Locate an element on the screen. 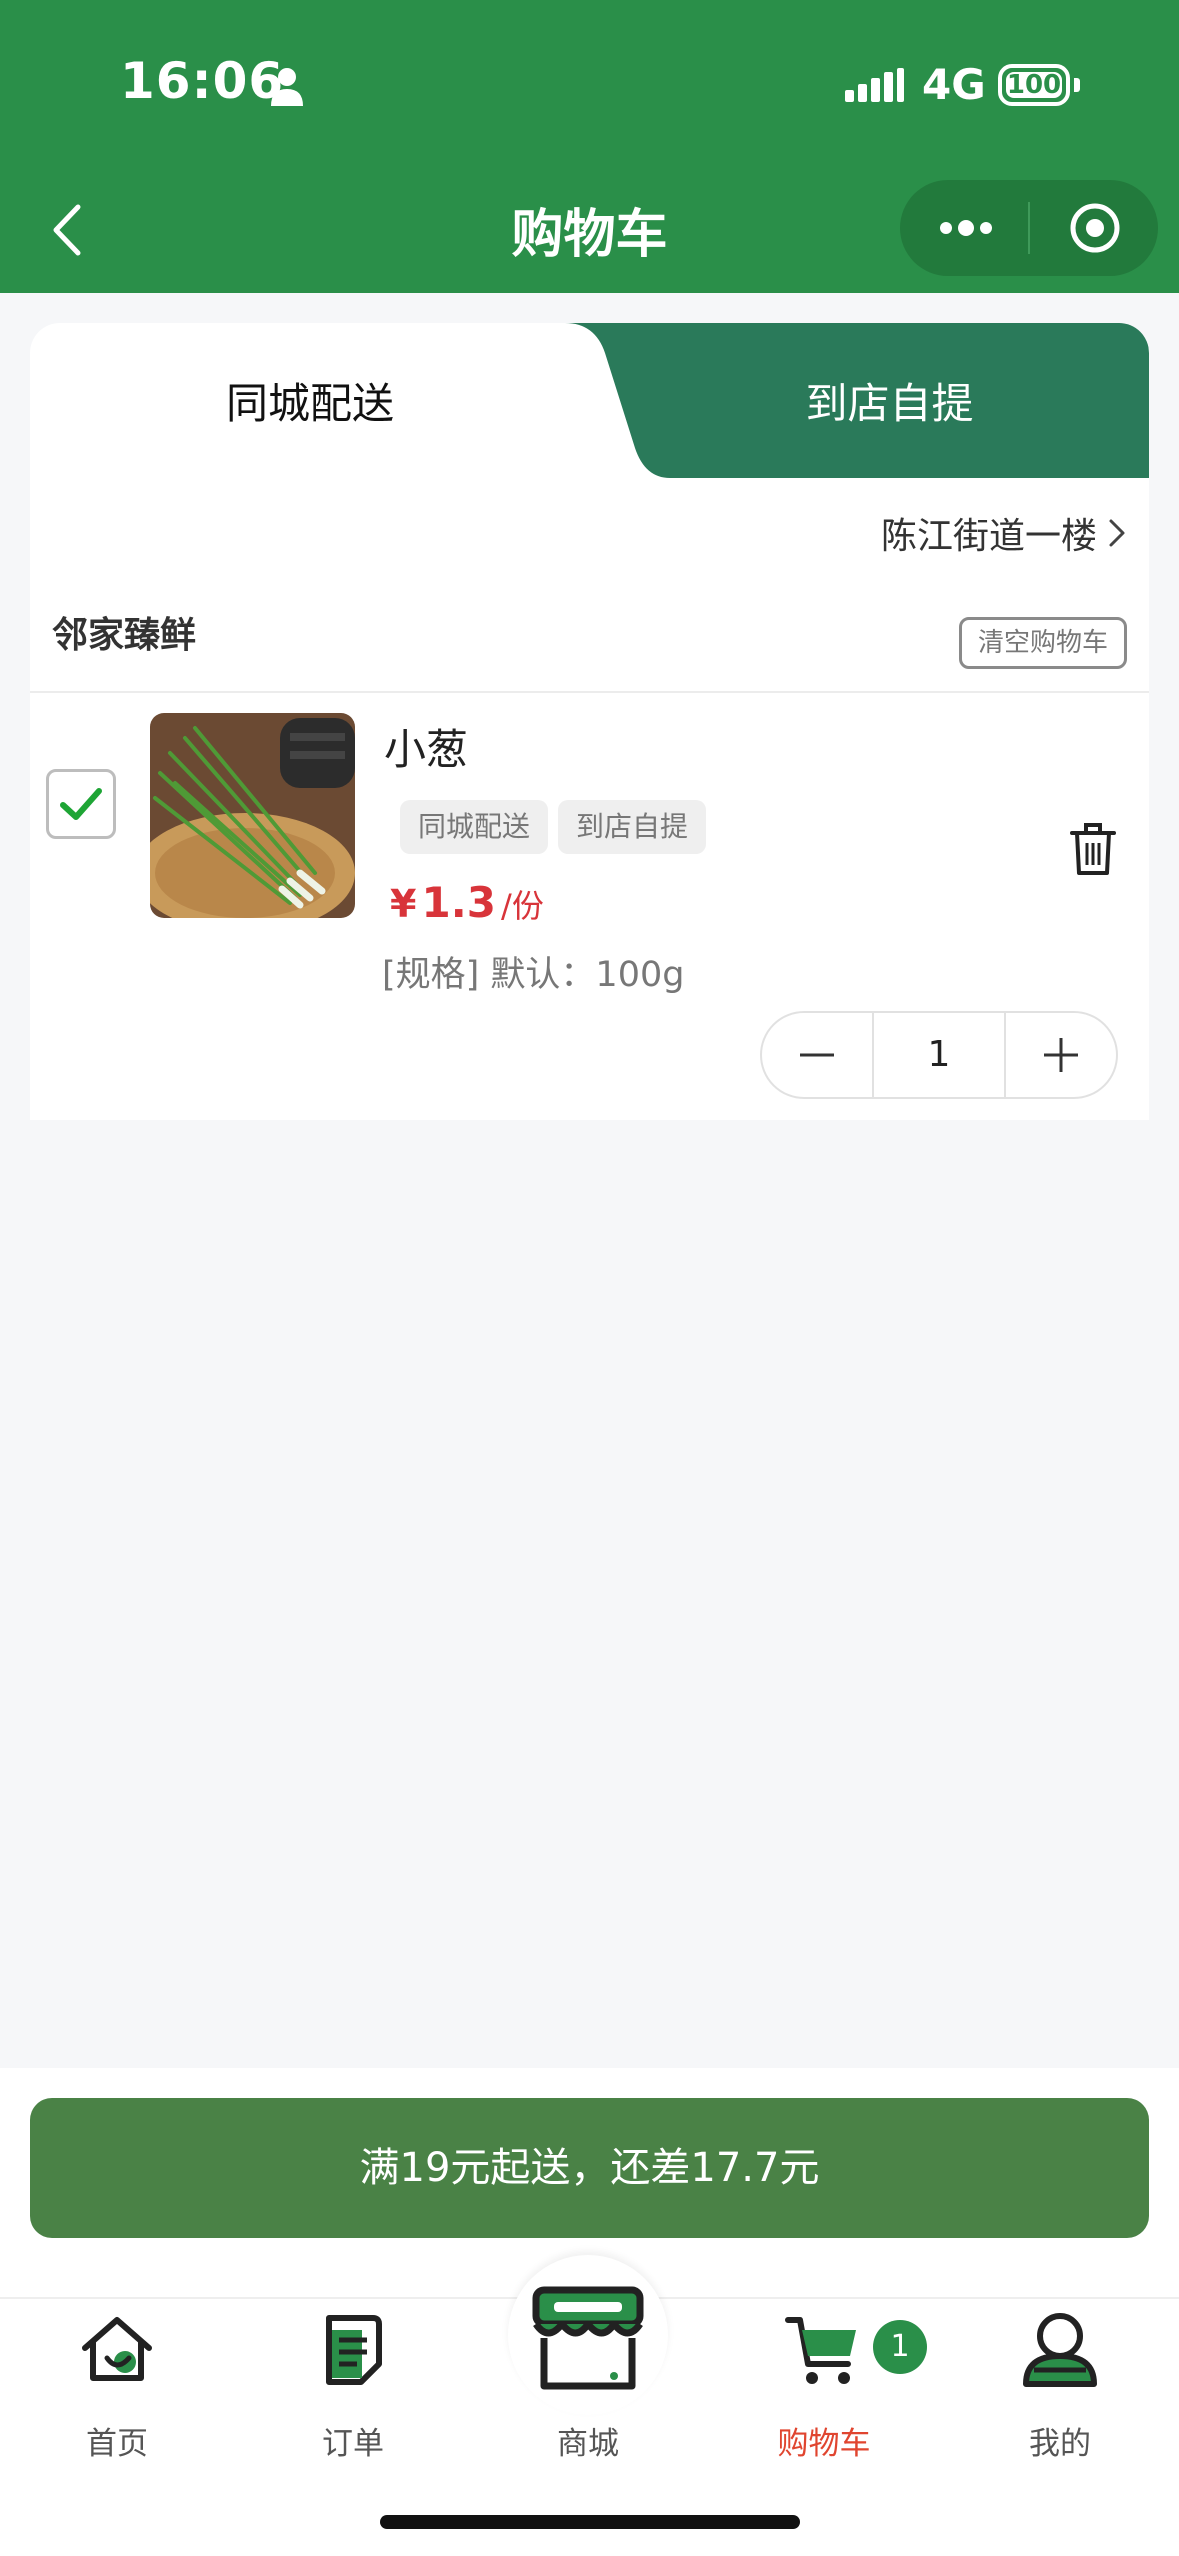  capsule-divider is located at coordinates (1029, 228).